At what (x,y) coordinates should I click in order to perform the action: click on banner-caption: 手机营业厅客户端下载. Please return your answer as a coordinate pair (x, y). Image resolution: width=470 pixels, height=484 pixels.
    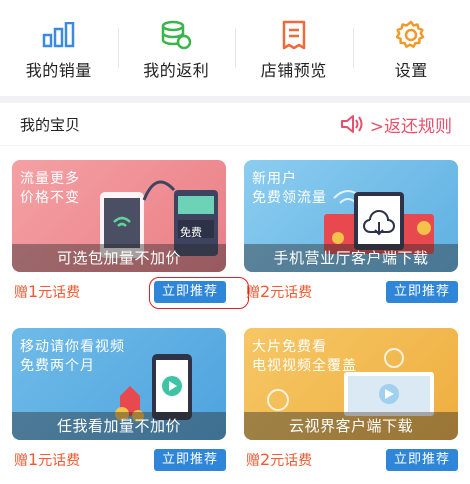
    Looking at the image, I should click on (351, 258).